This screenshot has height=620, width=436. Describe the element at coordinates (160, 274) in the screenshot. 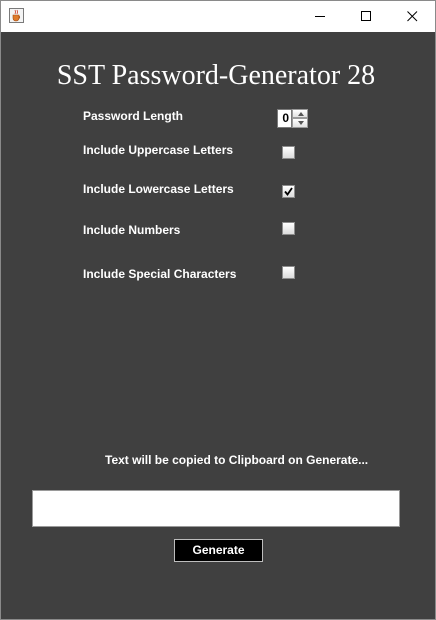

I see `special-characters-label: Include Special Characters` at that location.